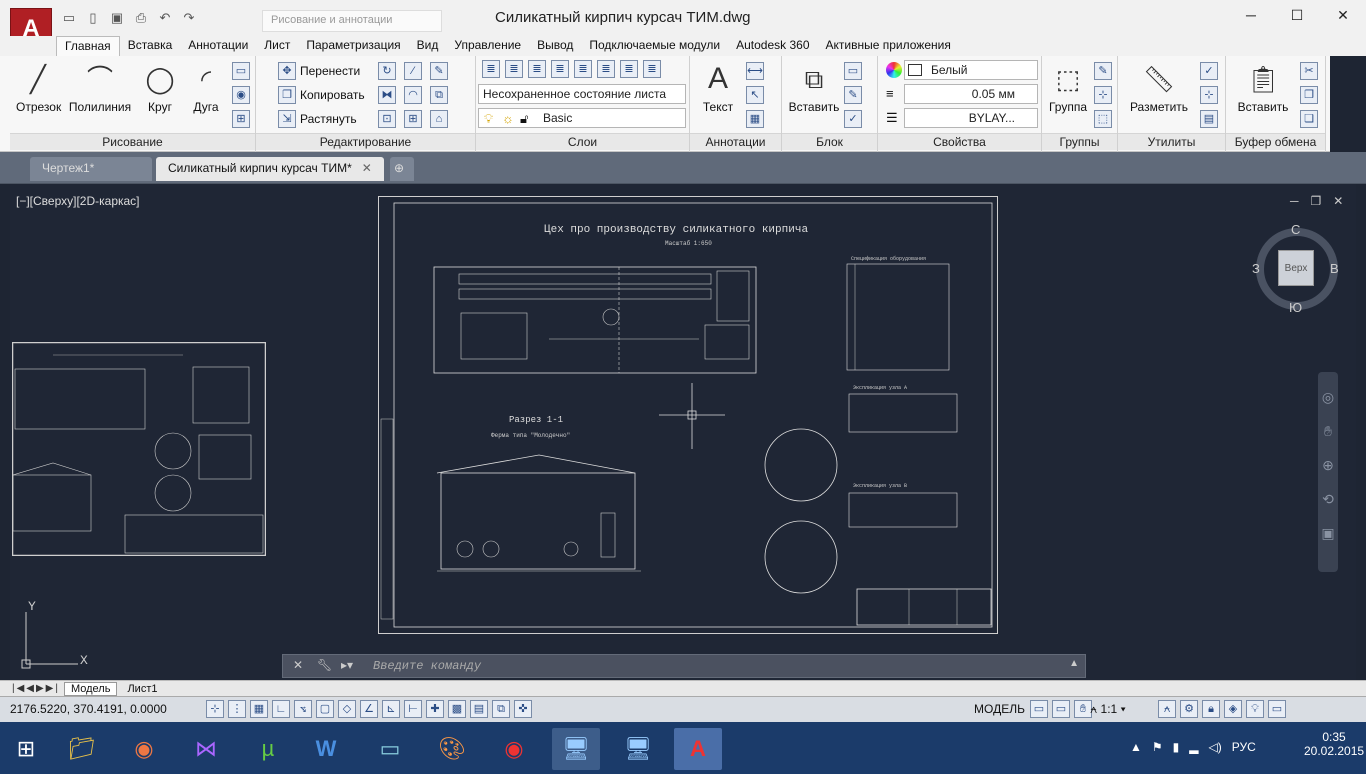 The width and height of the screenshot is (1366, 774). I want to click on attribute-icon: ✓, so click(853, 119).